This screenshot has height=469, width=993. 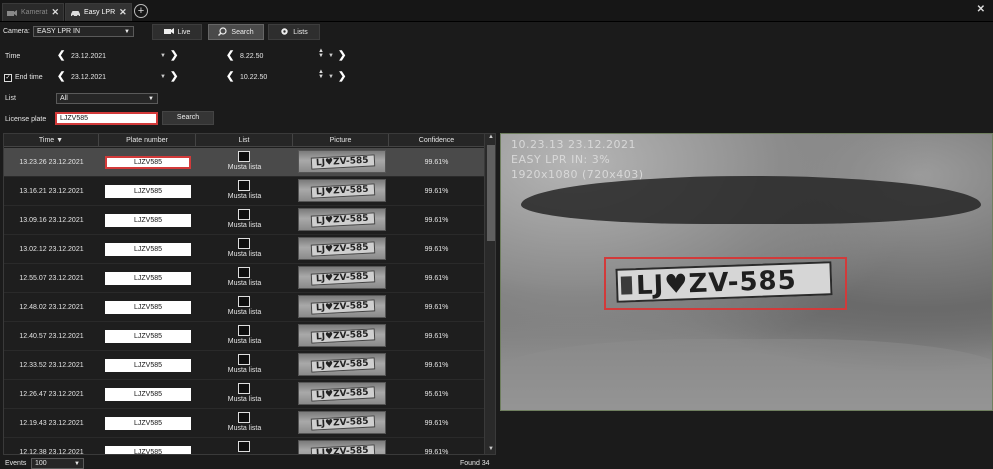 What do you see at coordinates (33, 12) in the screenshot?
I see `tab-kamerat: Kamerat ✕` at bounding box center [33, 12].